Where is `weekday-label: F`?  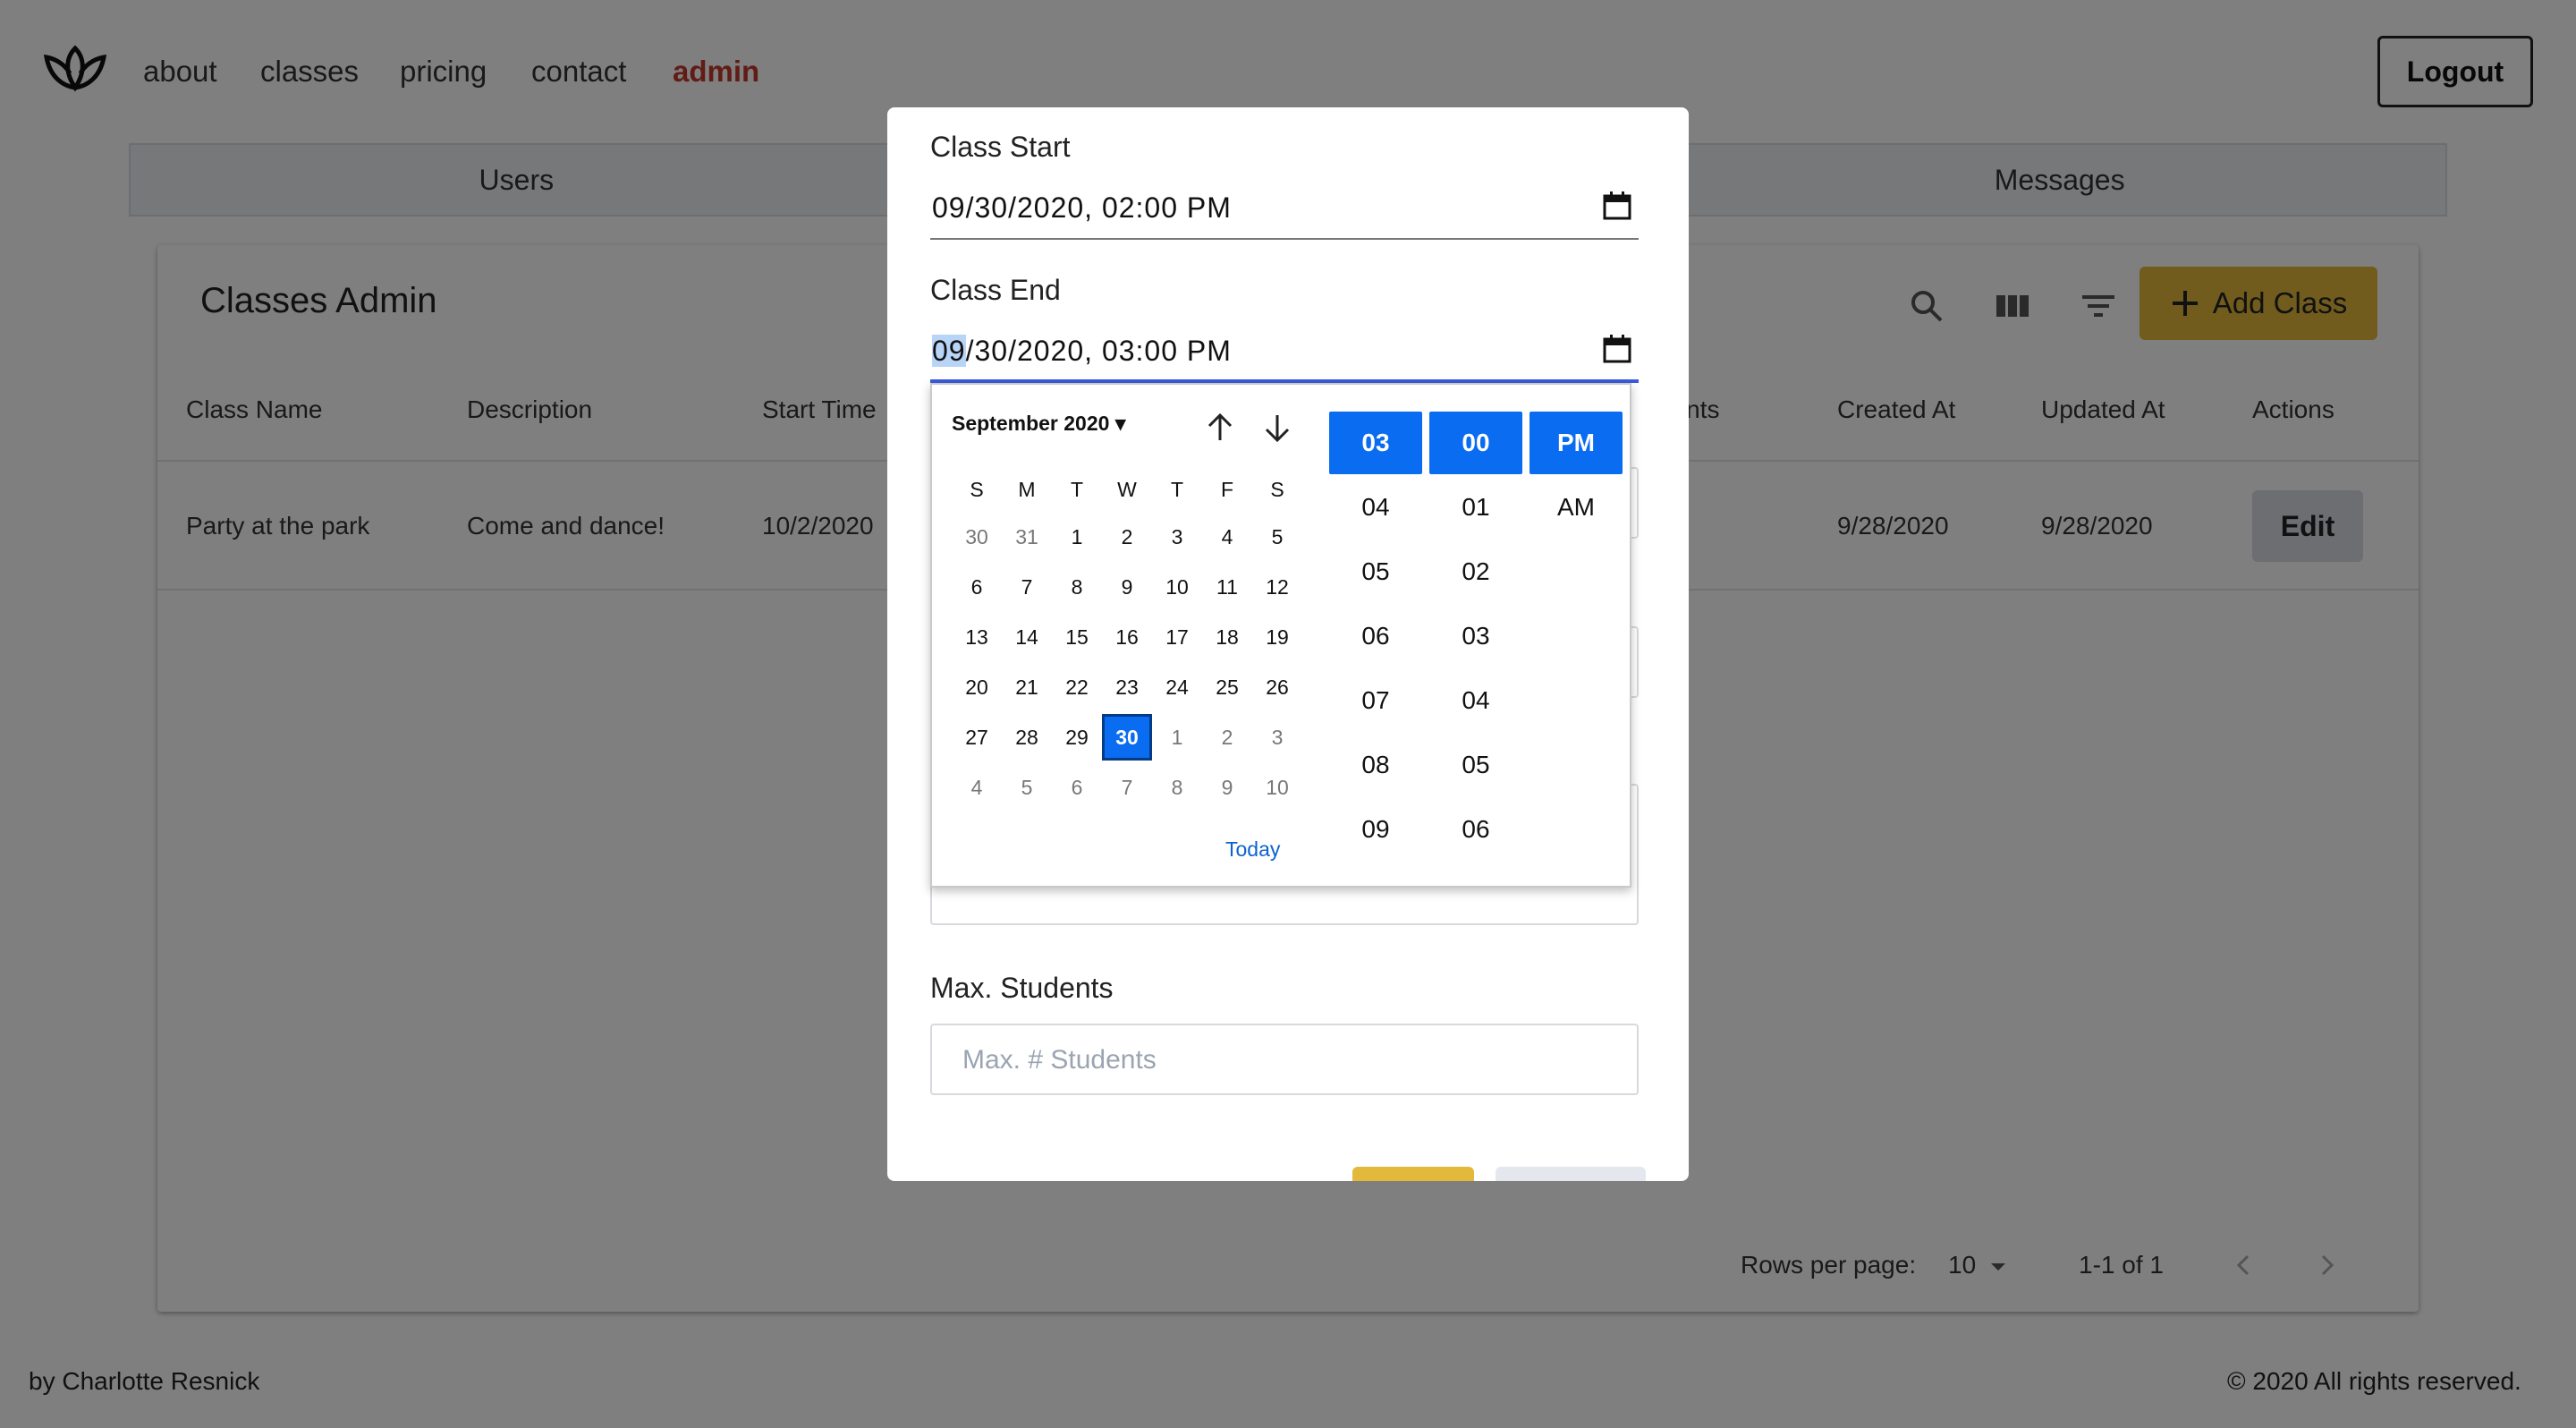 weekday-label: F is located at coordinates (1227, 490).